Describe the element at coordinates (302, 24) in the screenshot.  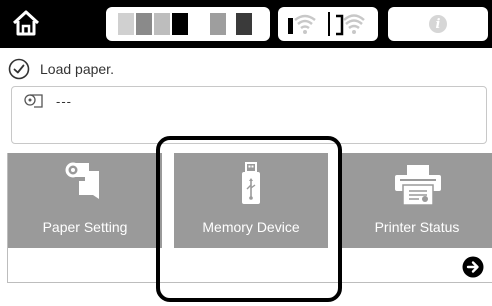
I see `wired-lan-icon` at that location.